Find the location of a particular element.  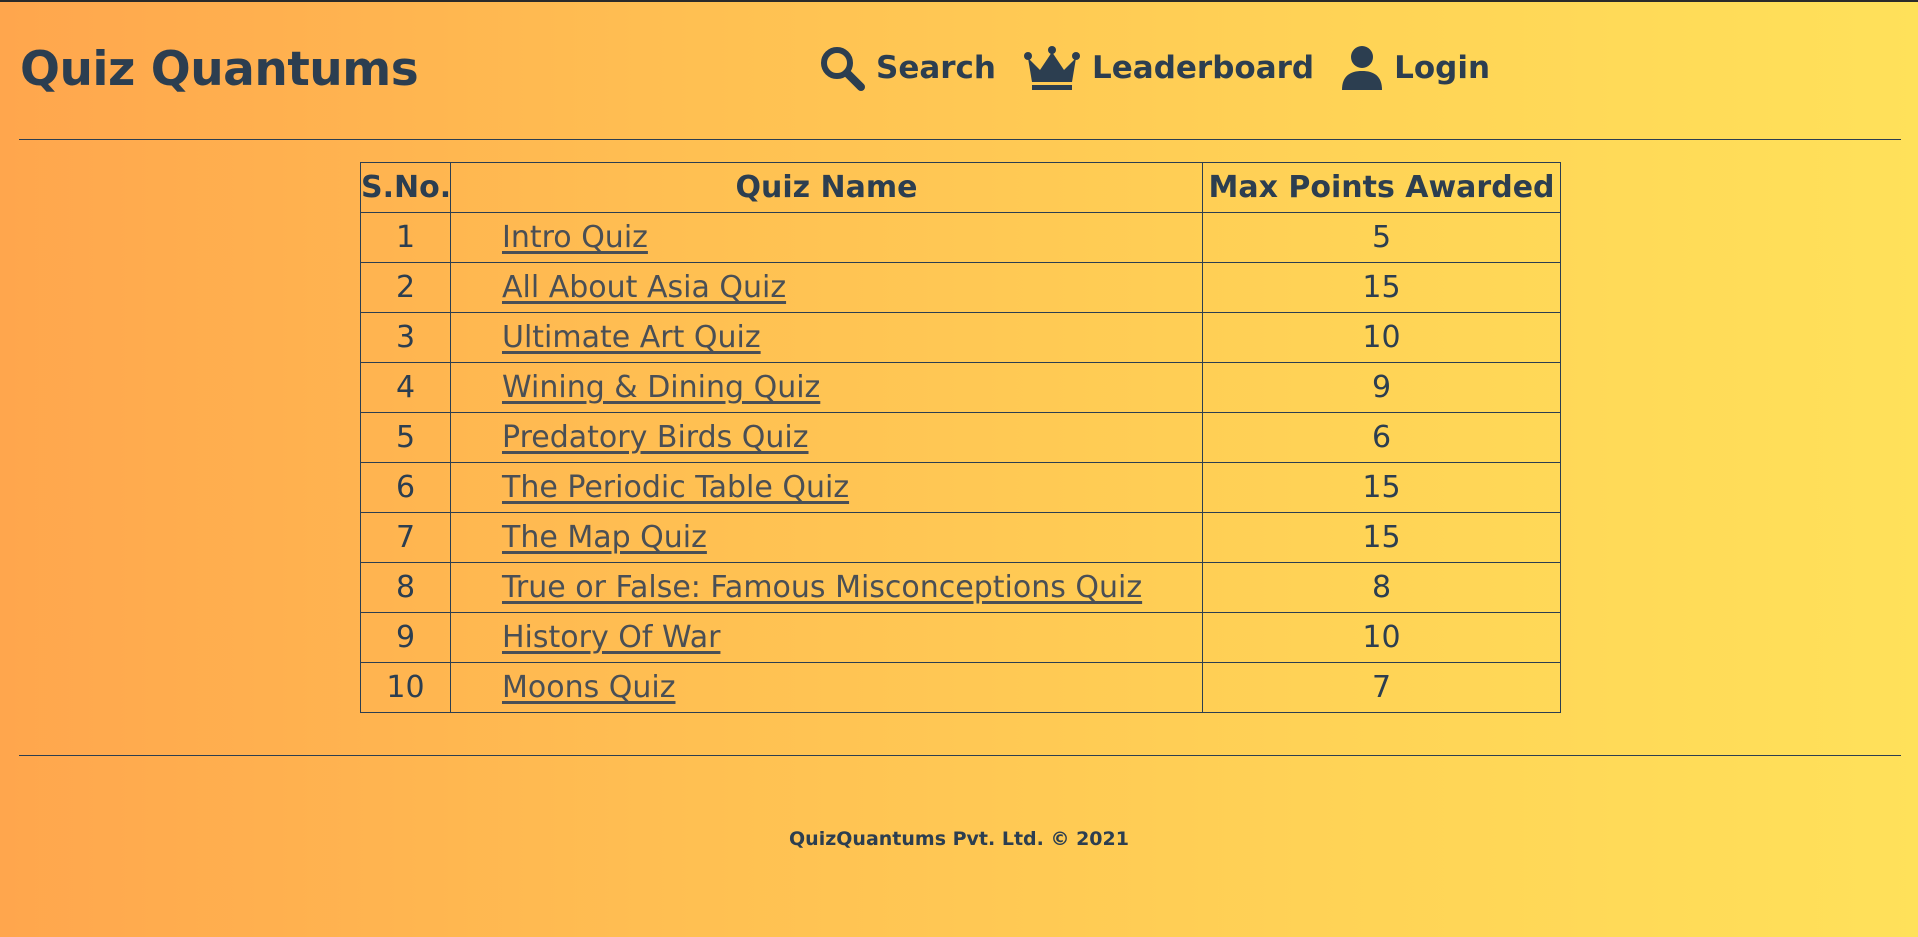

quiz-link: Predatory Birds Quiz is located at coordinates (655, 437).